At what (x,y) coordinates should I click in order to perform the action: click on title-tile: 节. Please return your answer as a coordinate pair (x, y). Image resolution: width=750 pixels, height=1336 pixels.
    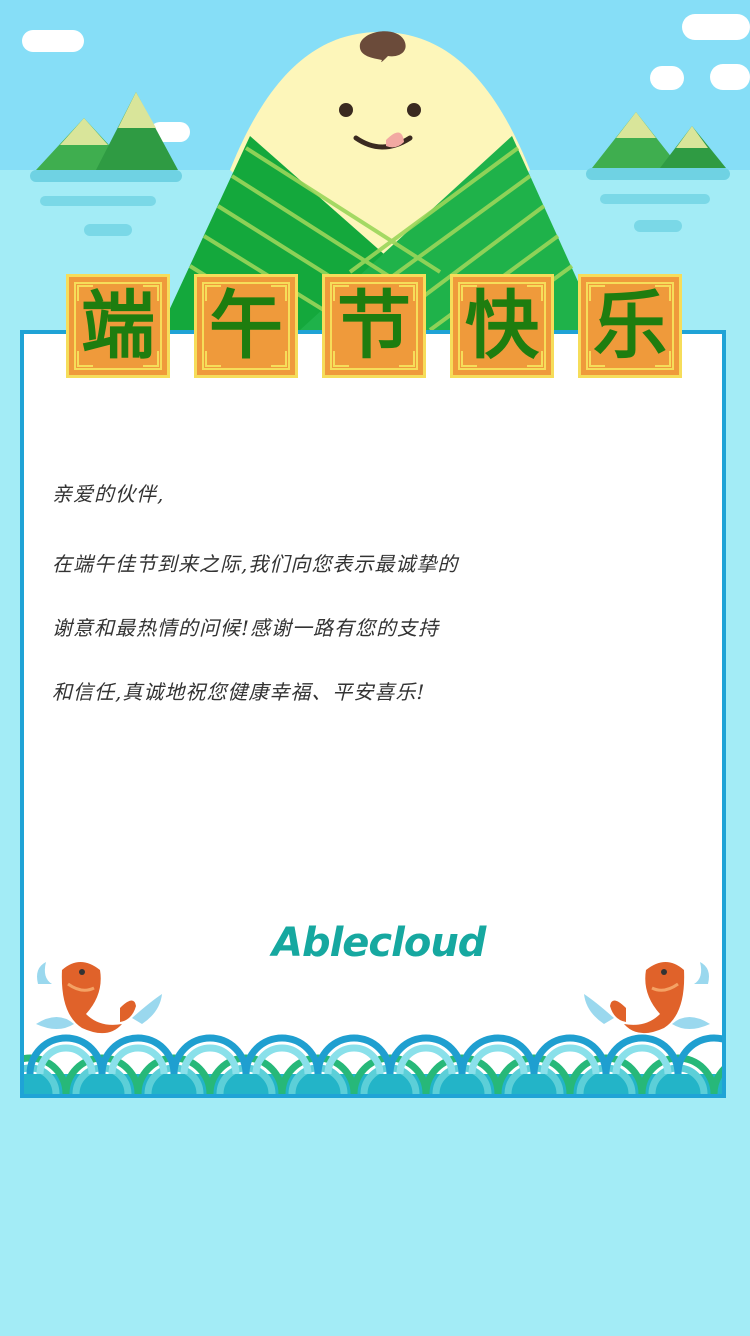
    Looking at the image, I should click on (374, 326).